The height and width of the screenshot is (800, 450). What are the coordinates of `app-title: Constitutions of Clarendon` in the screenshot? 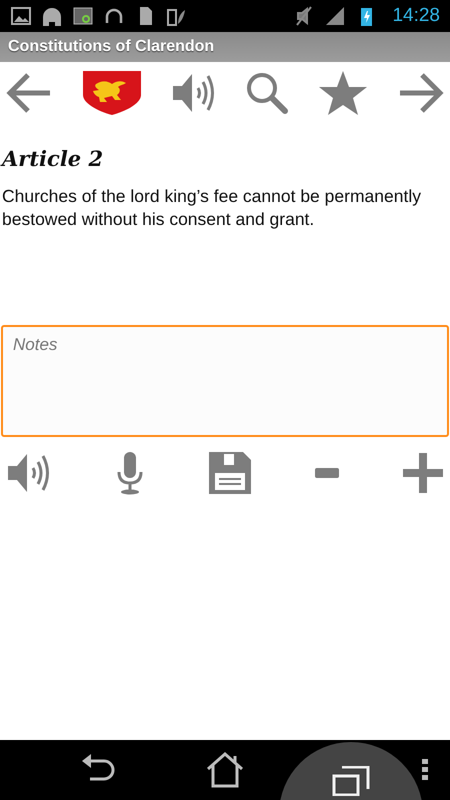 It's located at (111, 47).